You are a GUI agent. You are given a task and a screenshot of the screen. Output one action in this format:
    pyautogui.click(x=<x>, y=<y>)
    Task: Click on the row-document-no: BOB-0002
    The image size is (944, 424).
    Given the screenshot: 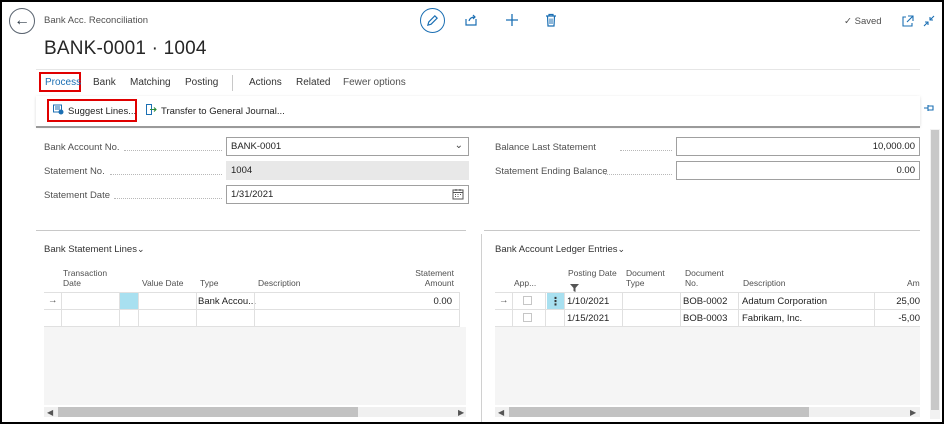 What is the action you would take?
    pyautogui.click(x=705, y=301)
    